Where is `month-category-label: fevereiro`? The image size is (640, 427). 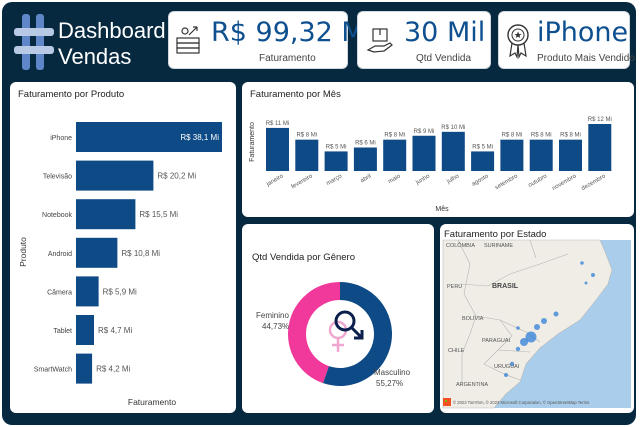 month-category-label: fevereiro is located at coordinates (303, 181).